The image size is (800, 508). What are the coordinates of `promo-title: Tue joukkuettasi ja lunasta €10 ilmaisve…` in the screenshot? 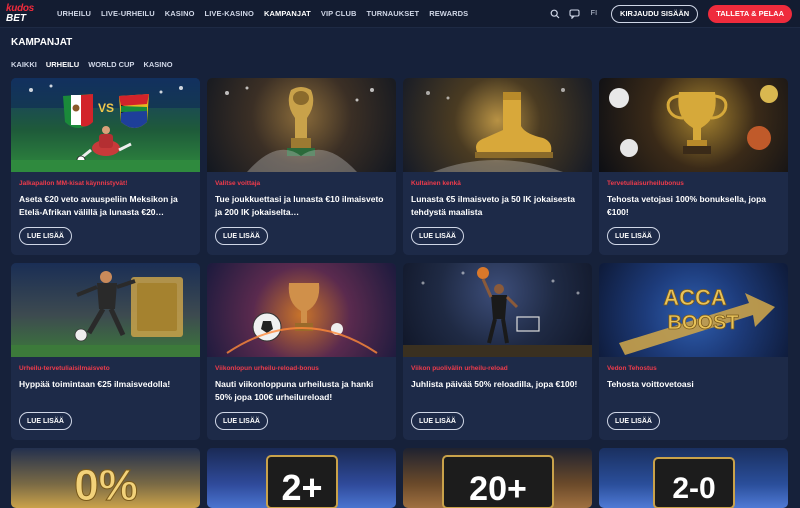 It's located at (299, 205).